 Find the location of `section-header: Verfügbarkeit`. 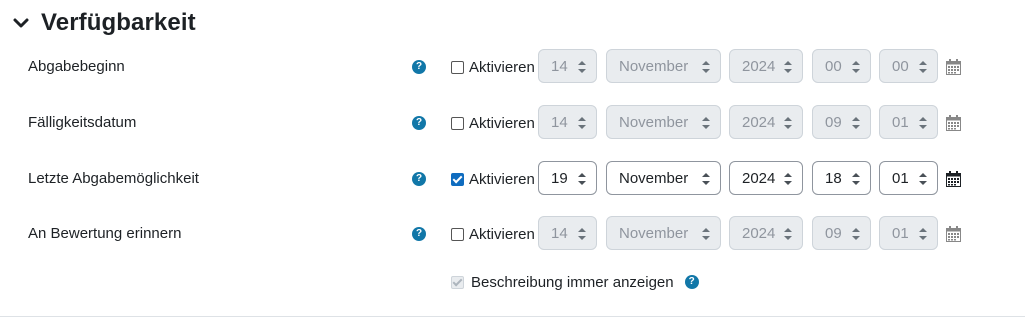

section-header: Verfügbarkeit is located at coordinates (104, 23).